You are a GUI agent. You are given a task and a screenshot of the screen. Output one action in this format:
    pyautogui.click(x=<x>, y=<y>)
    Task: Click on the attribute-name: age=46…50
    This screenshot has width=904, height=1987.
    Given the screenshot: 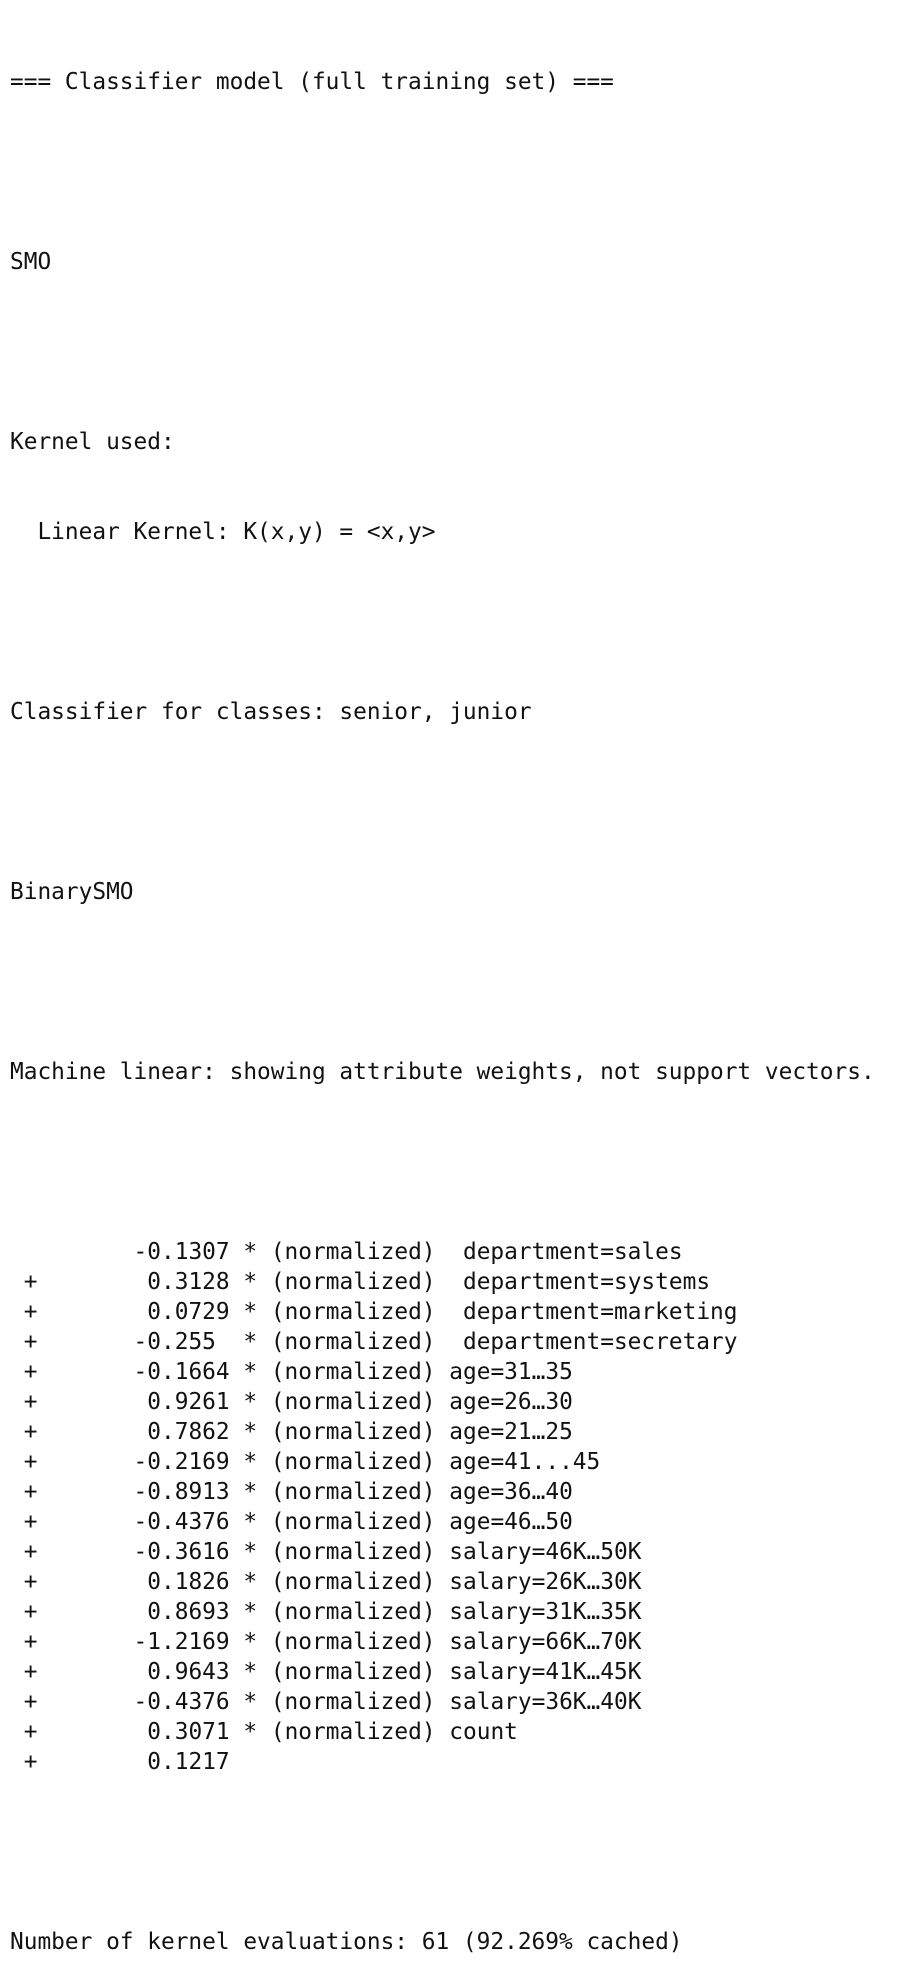 What is the action you would take?
    pyautogui.click(x=511, y=1522)
    